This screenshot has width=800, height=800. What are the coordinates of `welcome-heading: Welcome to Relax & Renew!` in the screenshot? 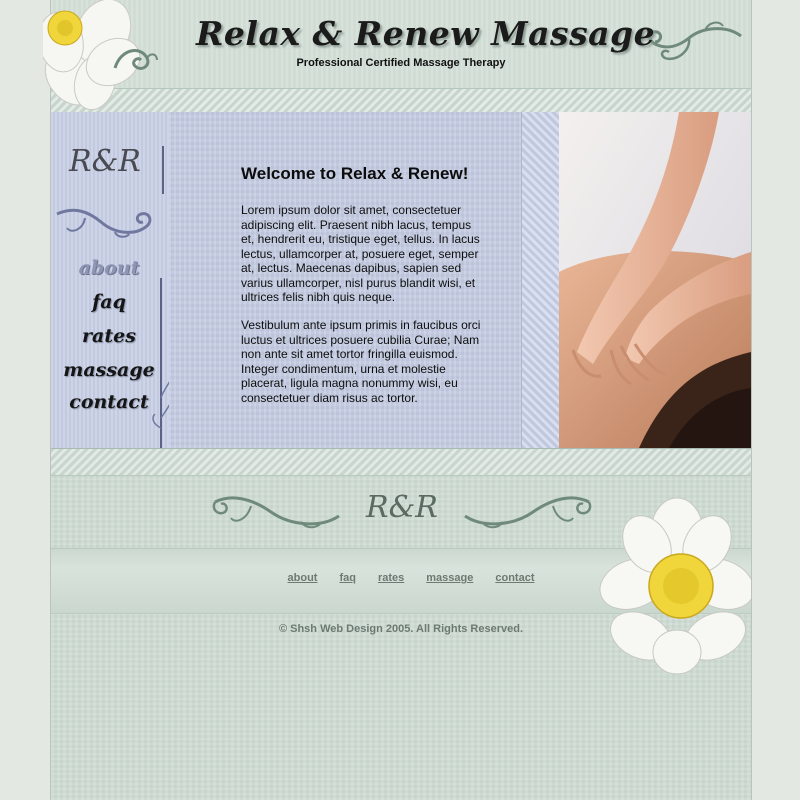 It's located at (355, 173).